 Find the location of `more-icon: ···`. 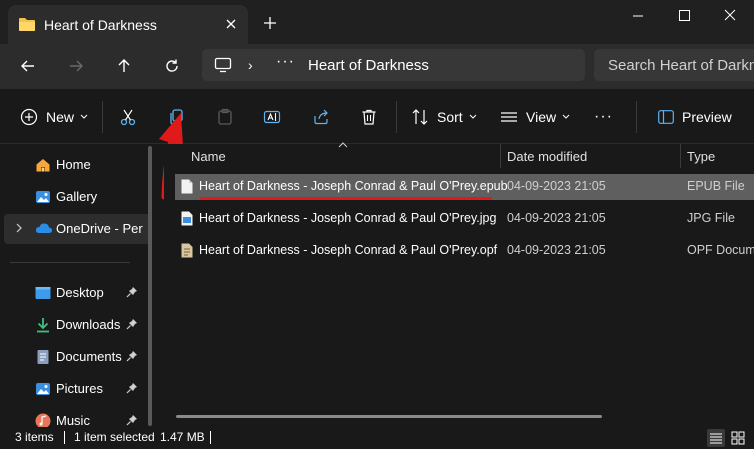

more-icon: ··· is located at coordinates (603, 116).